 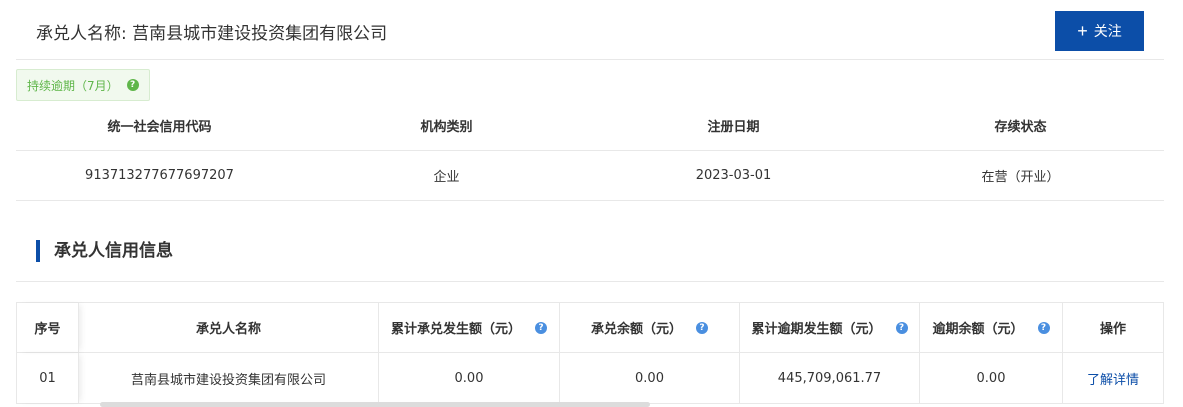 I want to click on details-link: 了解详情, so click(x=1113, y=378).